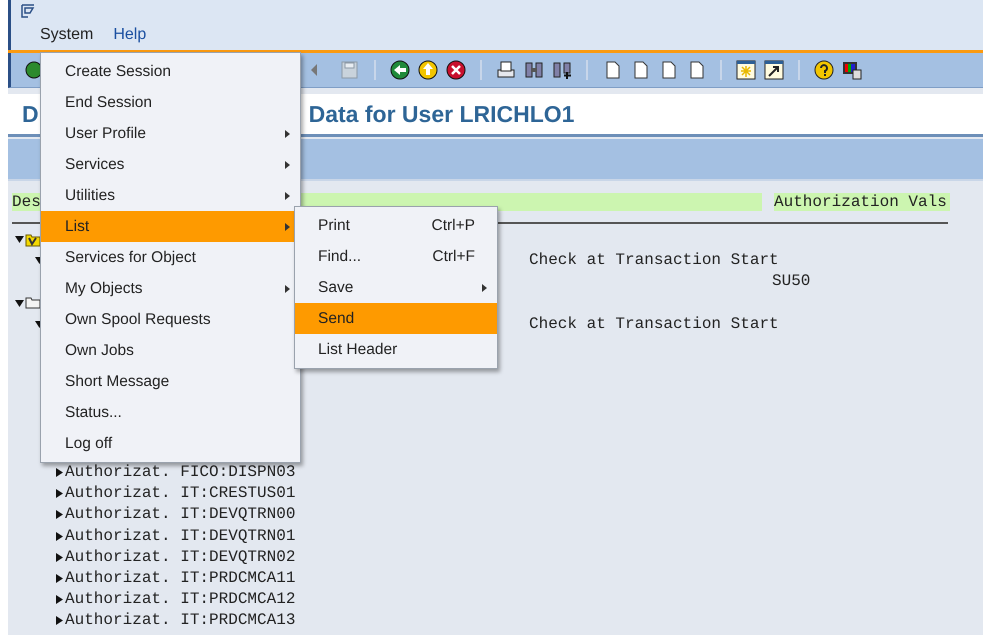  I want to click on menu-item: Log off, so click(170, 443).